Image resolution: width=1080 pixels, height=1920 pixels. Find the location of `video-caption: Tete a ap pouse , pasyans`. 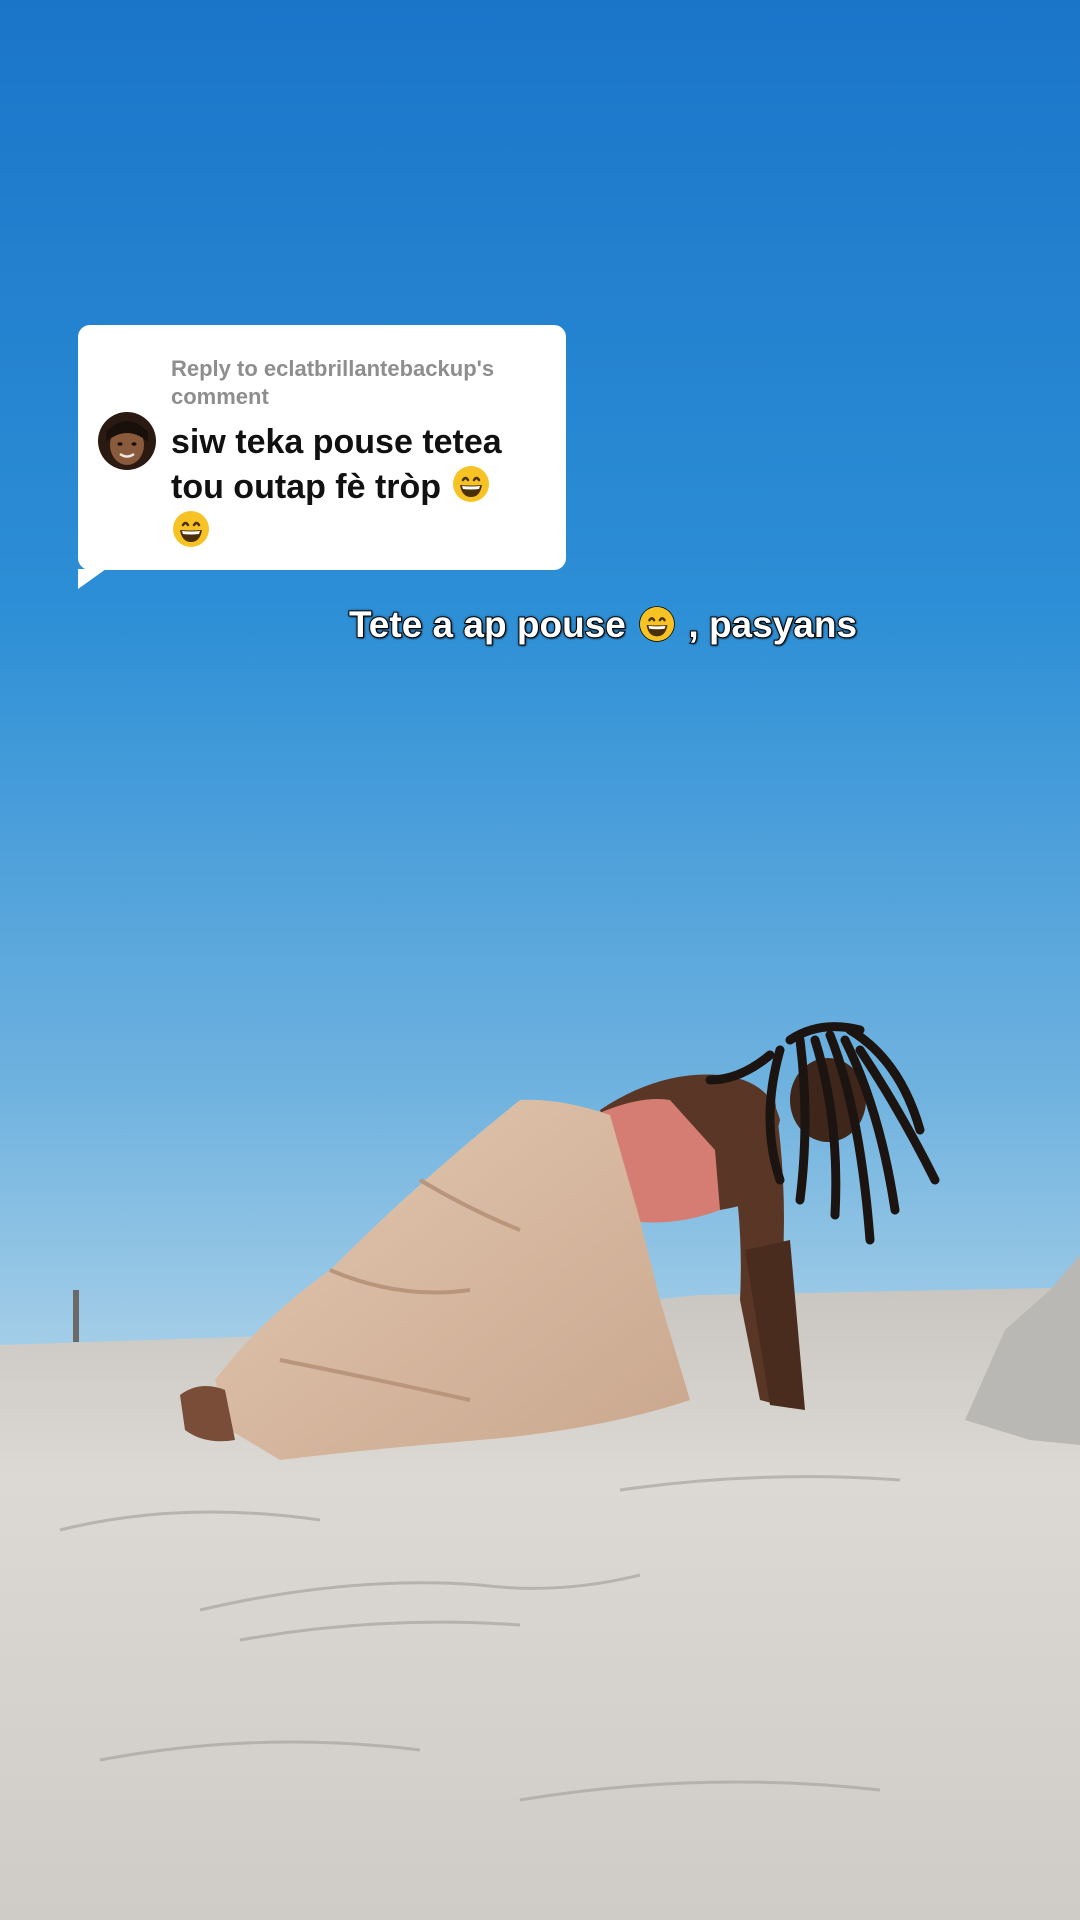

video-caption: Tete a ap pouse , pasyans is located at coordinates (540, 624).